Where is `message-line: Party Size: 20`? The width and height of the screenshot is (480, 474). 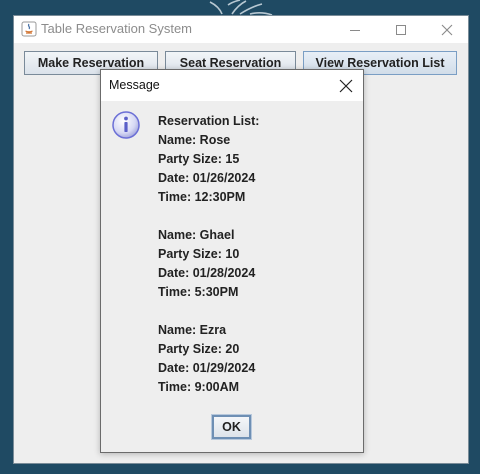 message-line: Party Size: 20 is located at coordinates (199, 349).